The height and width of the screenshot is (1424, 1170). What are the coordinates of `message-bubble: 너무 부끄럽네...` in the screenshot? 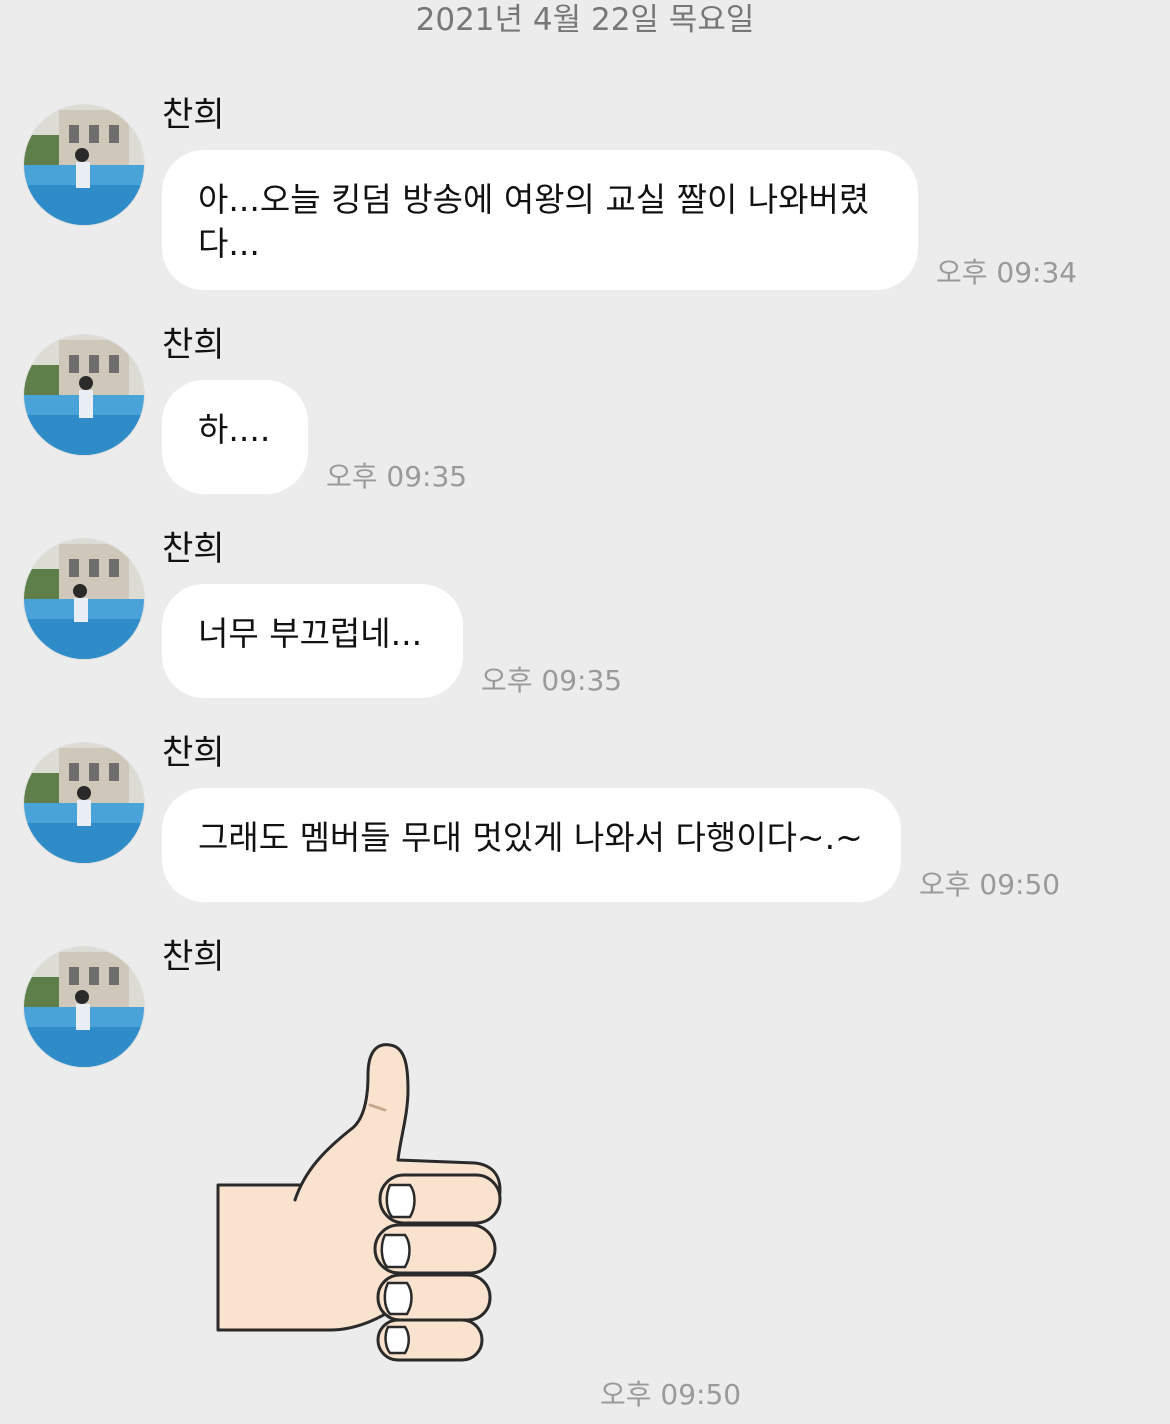 It's located at (312, 641).